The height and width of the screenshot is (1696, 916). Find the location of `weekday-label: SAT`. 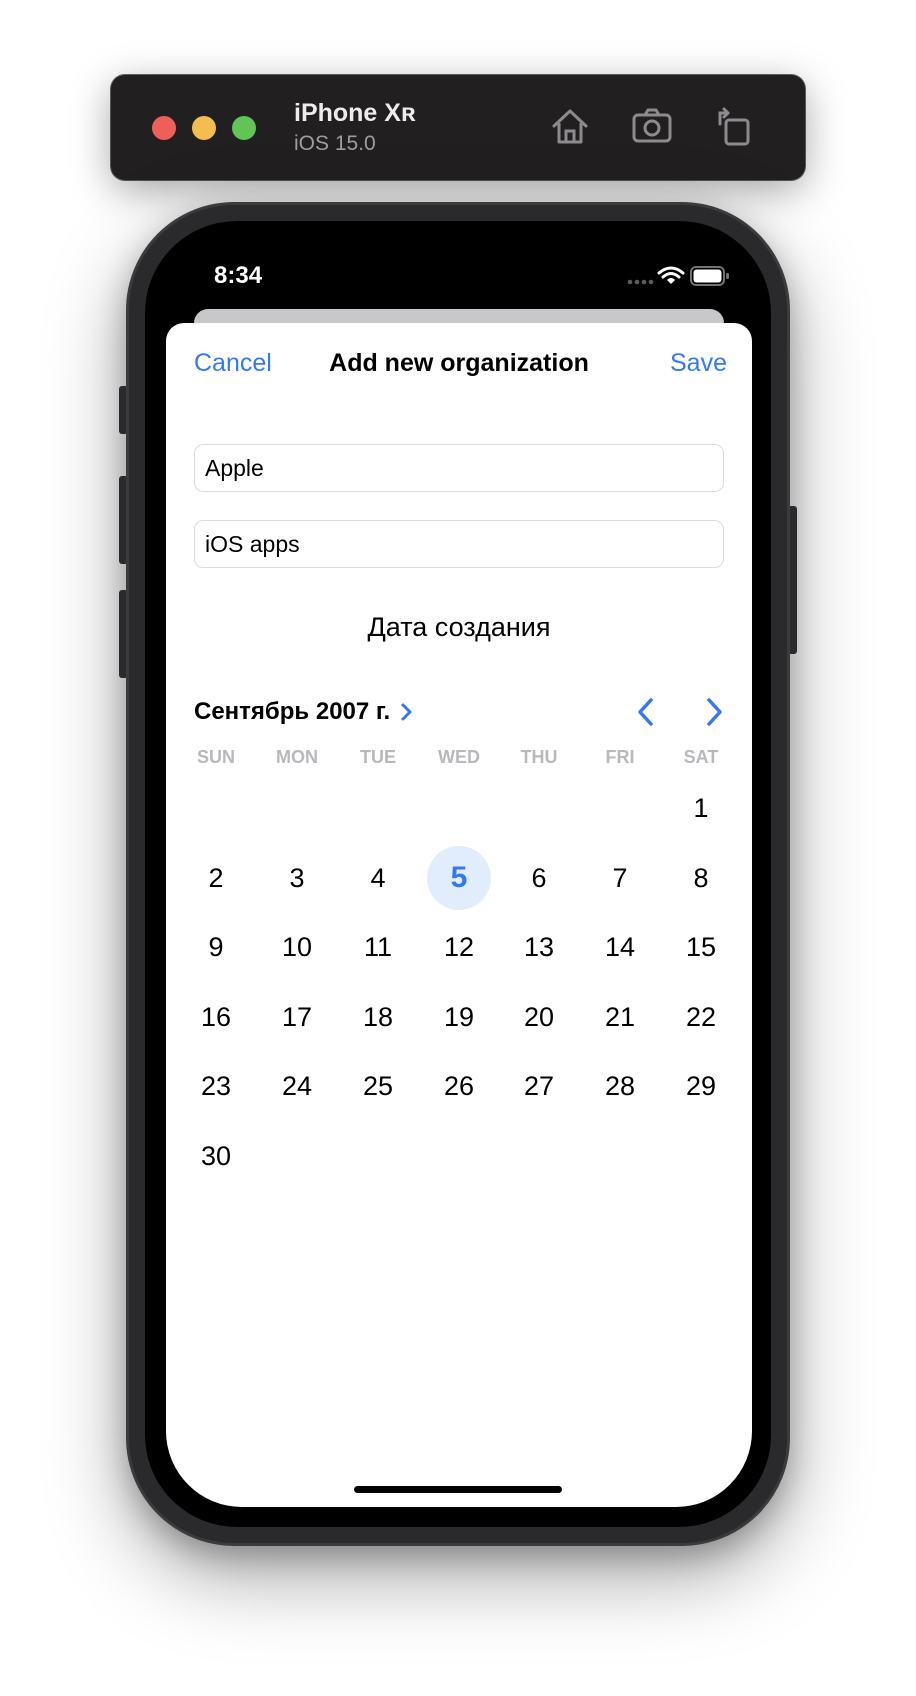

weekday-label: SAT is located at coordinates (701, 757).